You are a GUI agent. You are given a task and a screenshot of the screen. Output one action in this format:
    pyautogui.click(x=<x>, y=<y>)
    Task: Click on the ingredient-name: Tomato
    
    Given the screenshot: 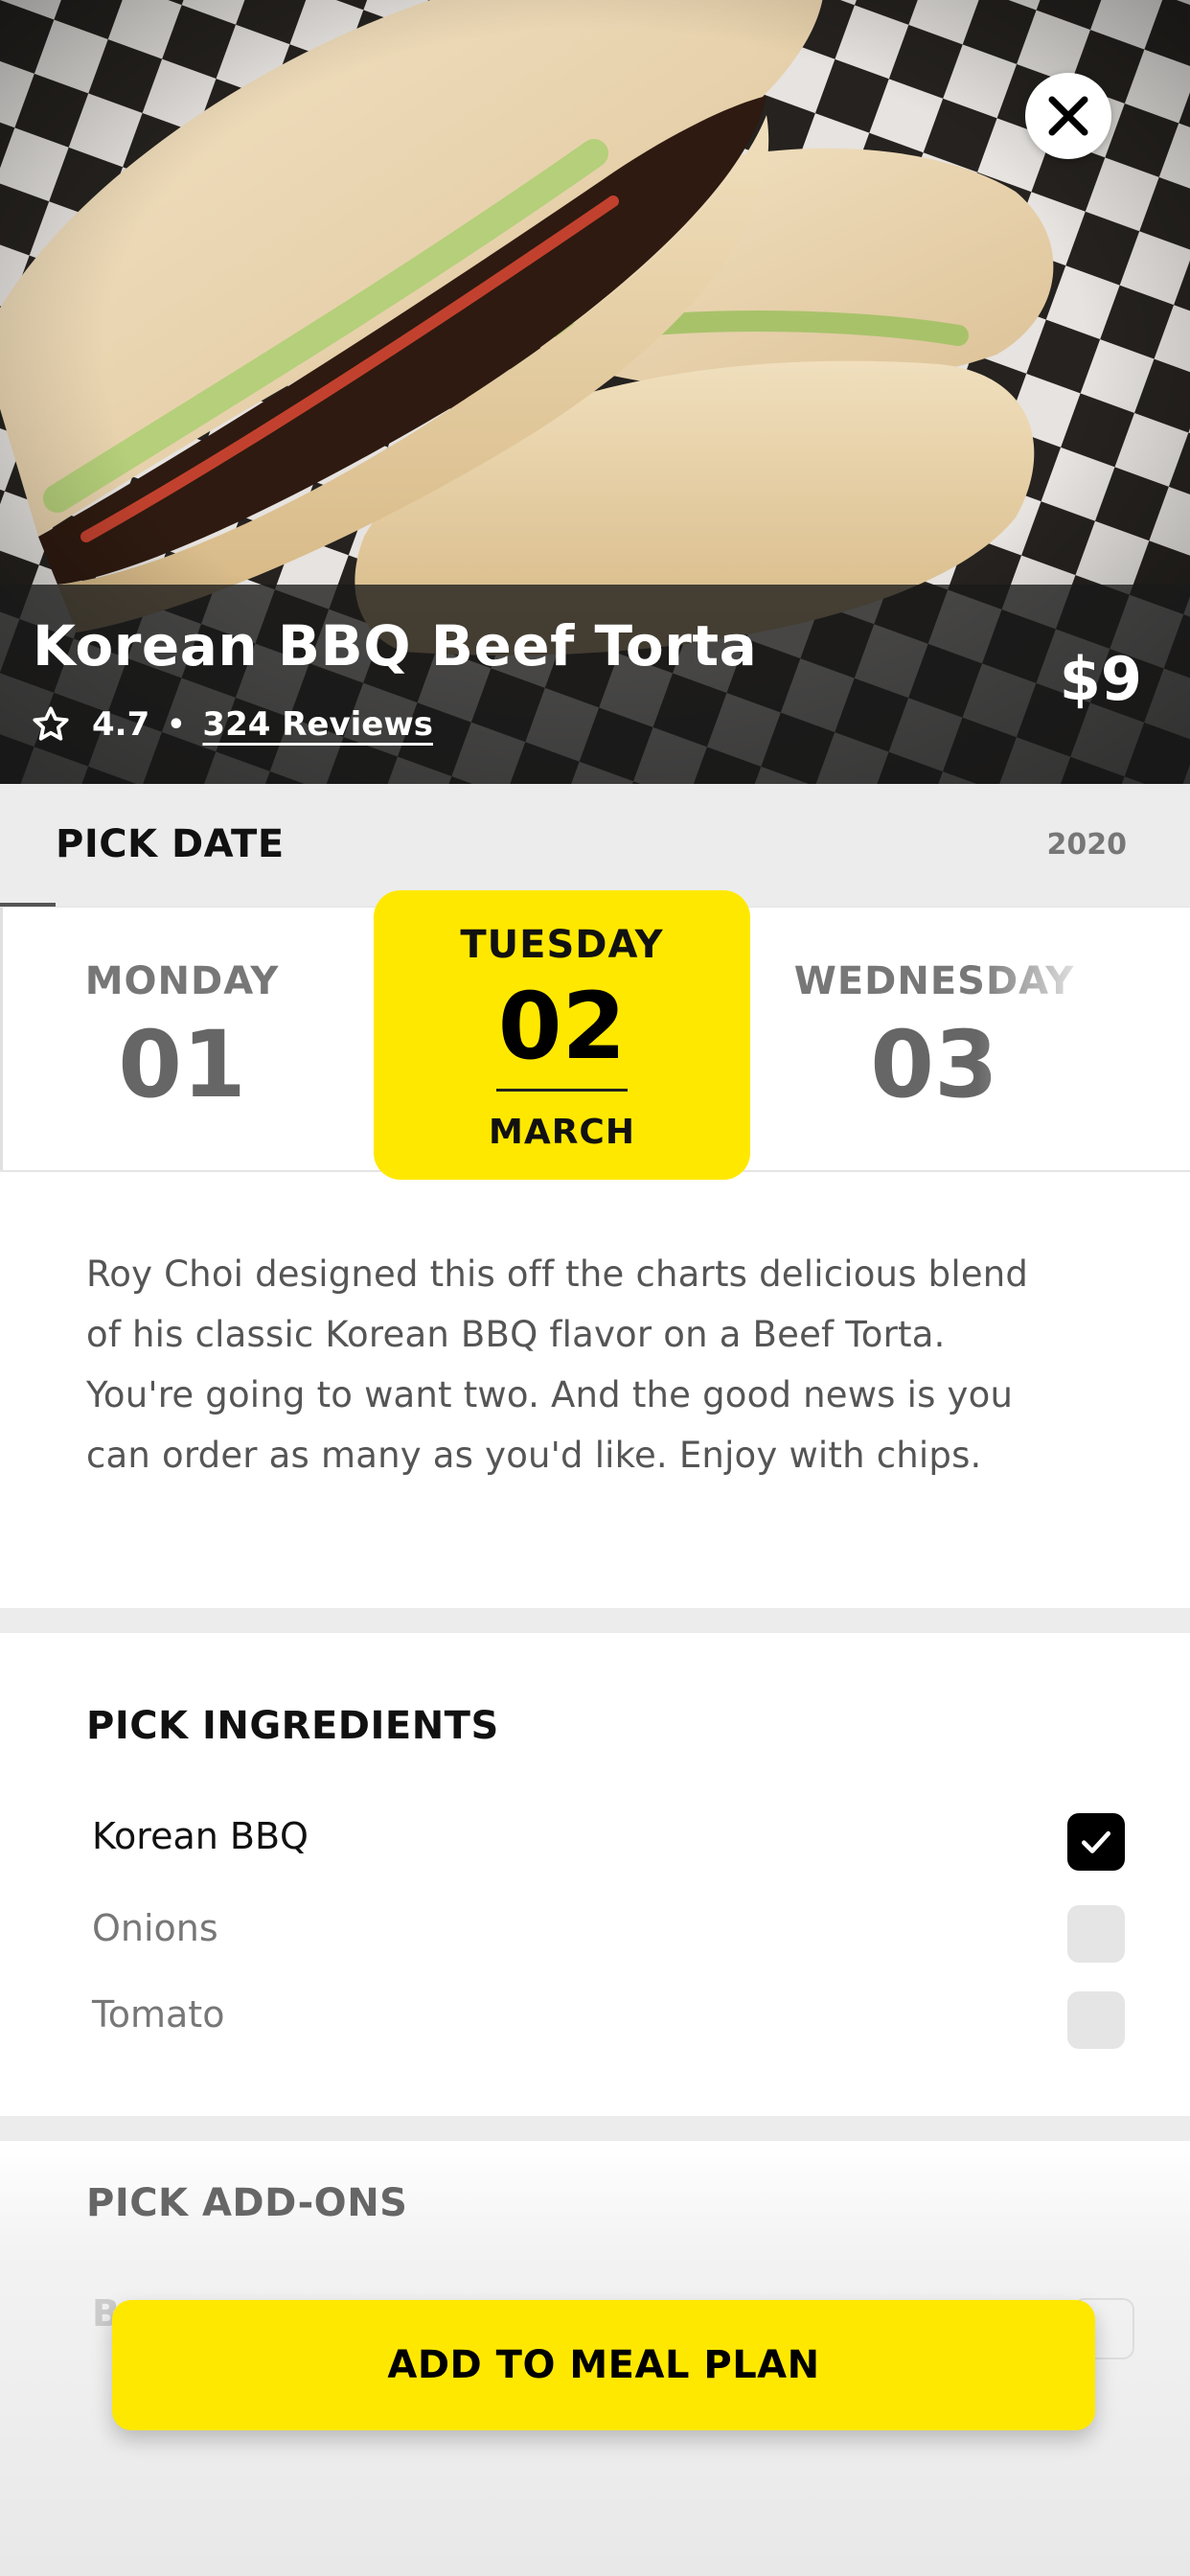 What is the action you would take?
    pyautogui.click(x=159, y=2014)
    